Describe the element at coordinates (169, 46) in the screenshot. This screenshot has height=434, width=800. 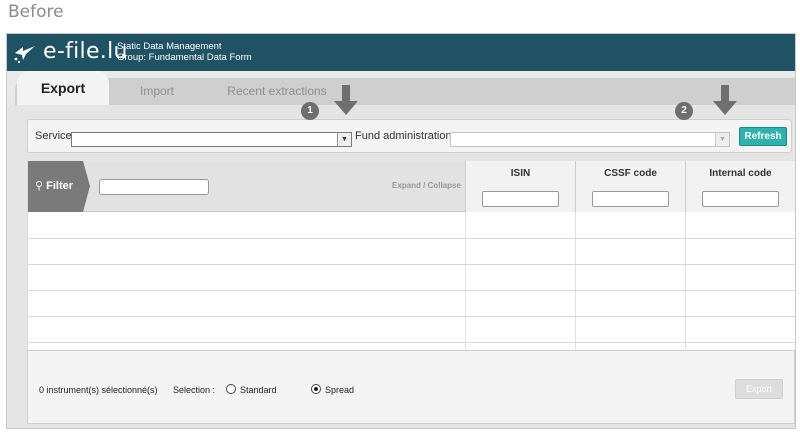
I see `header-subtitle-line1: Static Data Management` at that location.